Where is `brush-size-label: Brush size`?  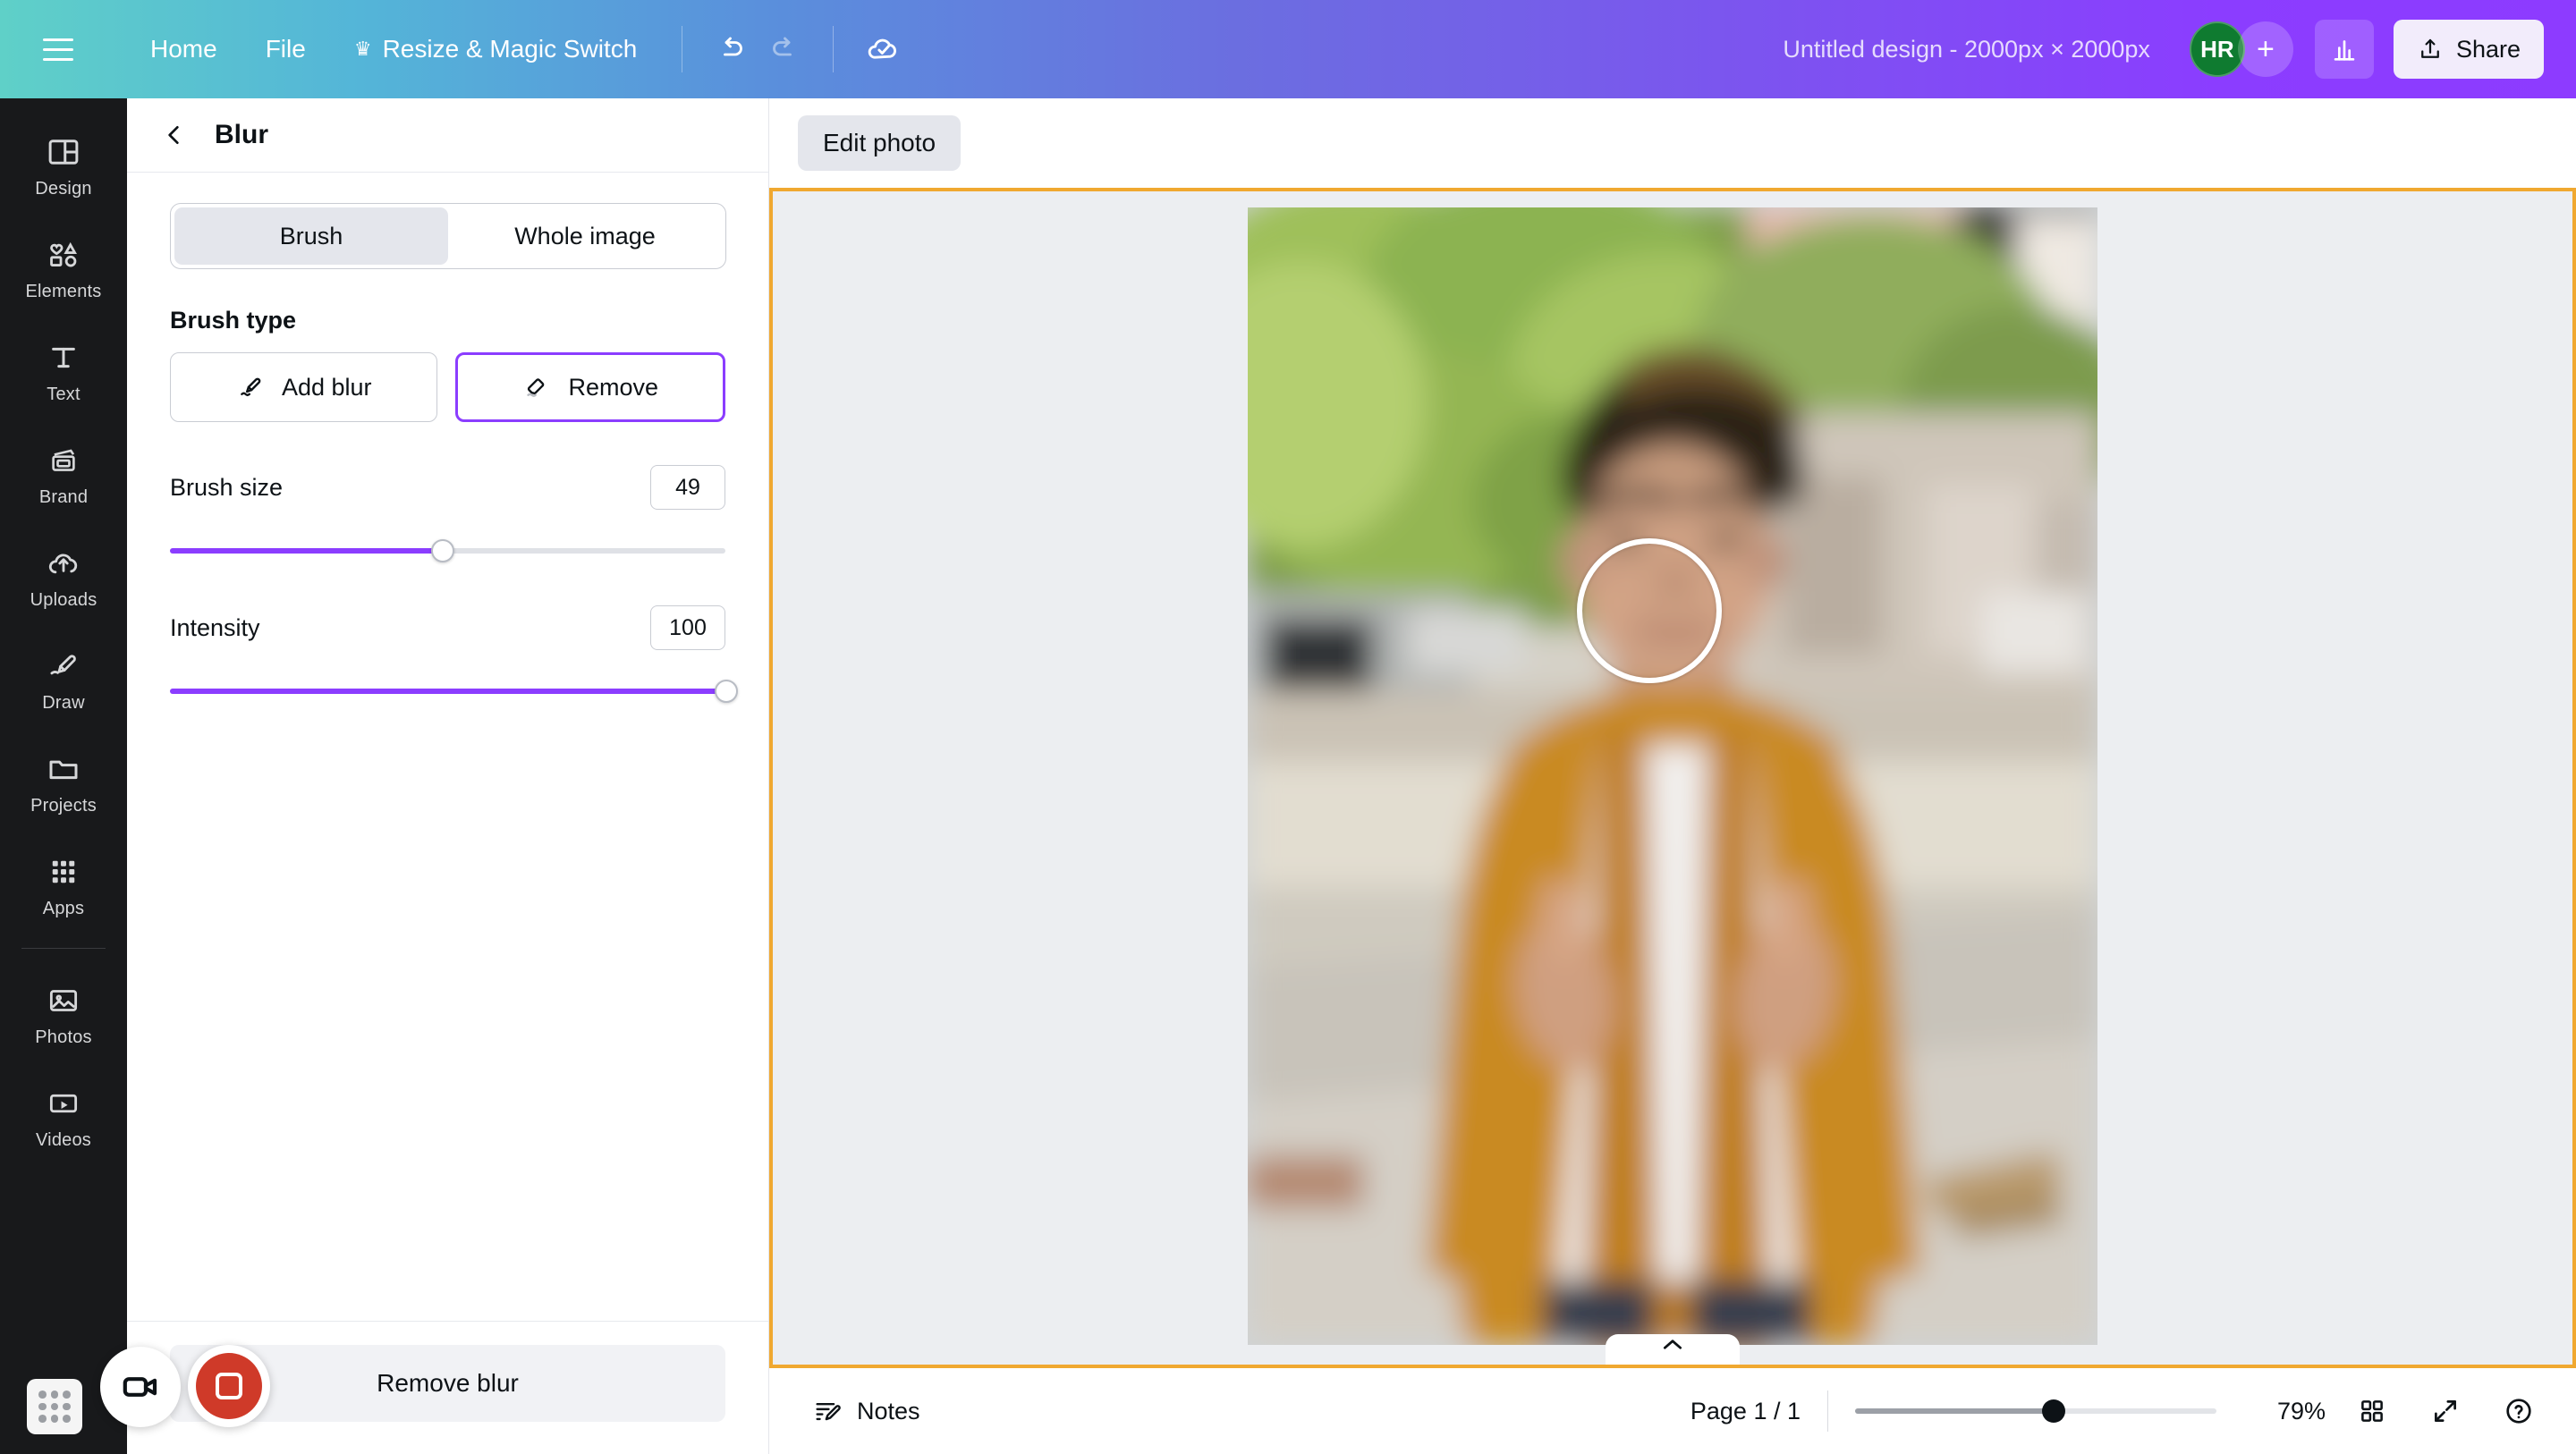
brush-size-label: Brush size is located at coordinates (227, 487).